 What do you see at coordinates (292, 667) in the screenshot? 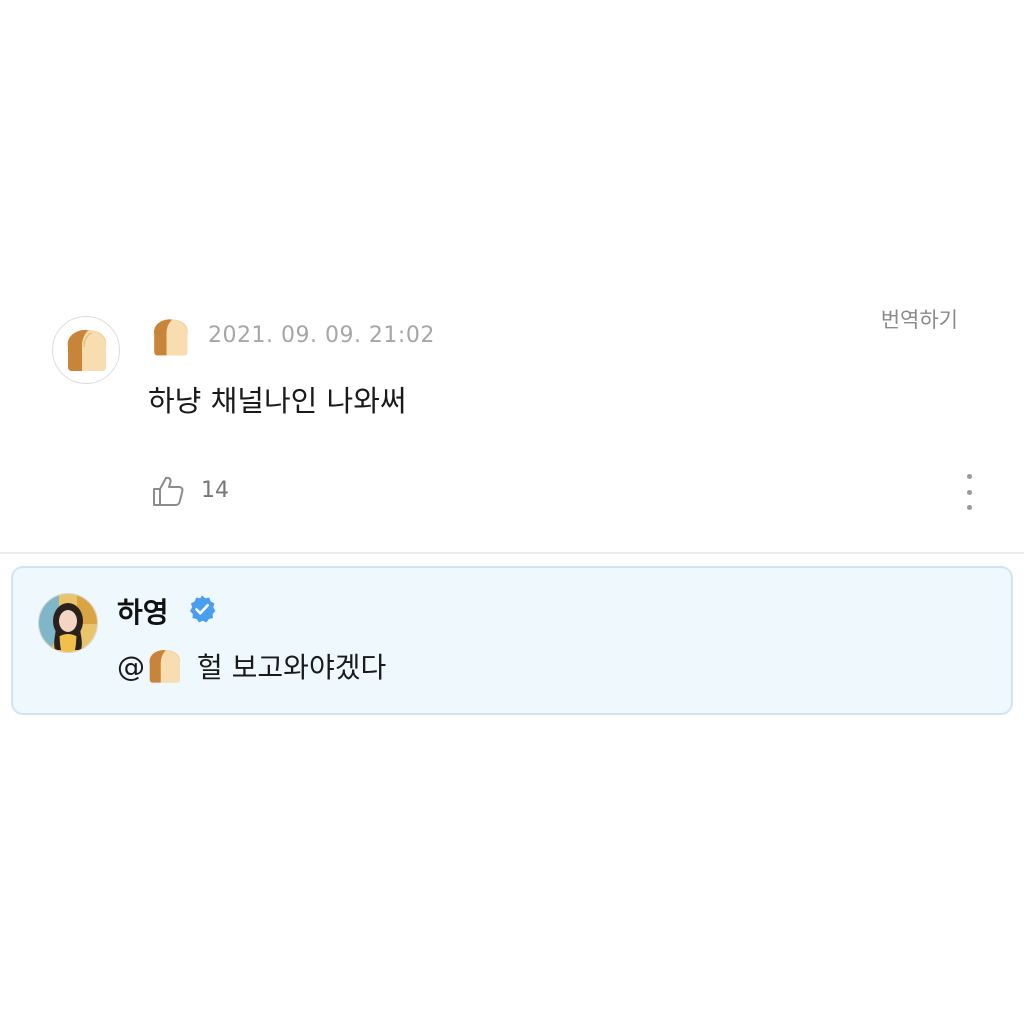
I see `reply-text: 헐 보고와야겠다` at bounding box center [292, 667].